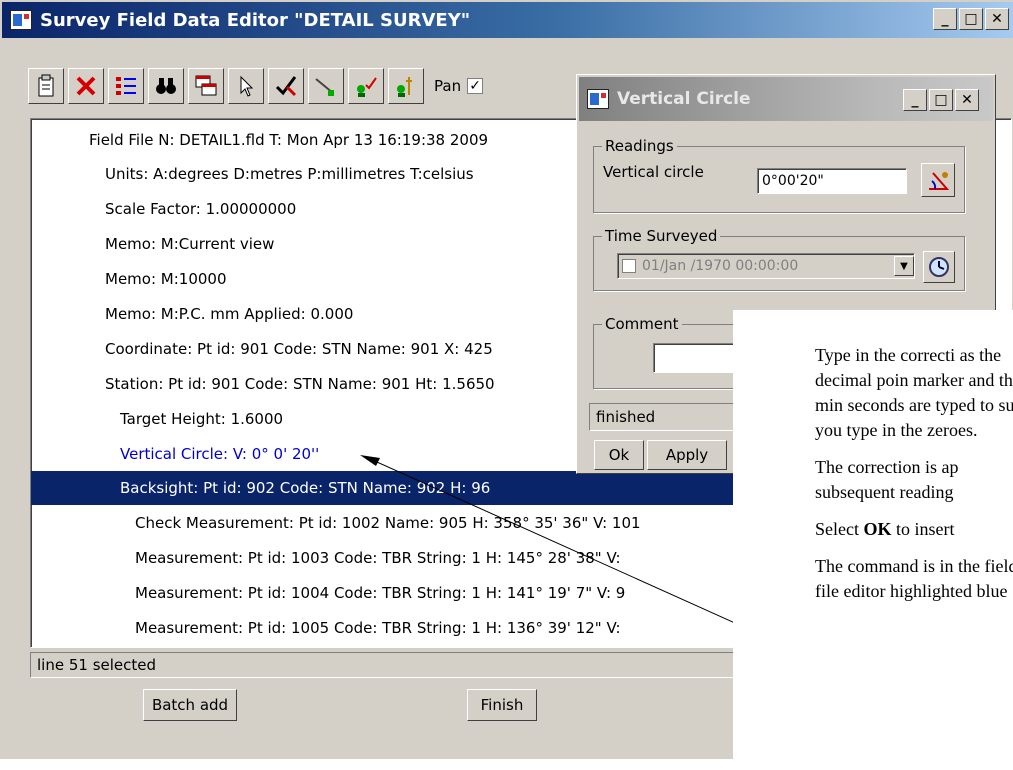 Image resolution: width=1013 pixels, height=770 pixels. I want to click on callout-paragraph: The correction is ap subsequent reading, so click(887, 479).